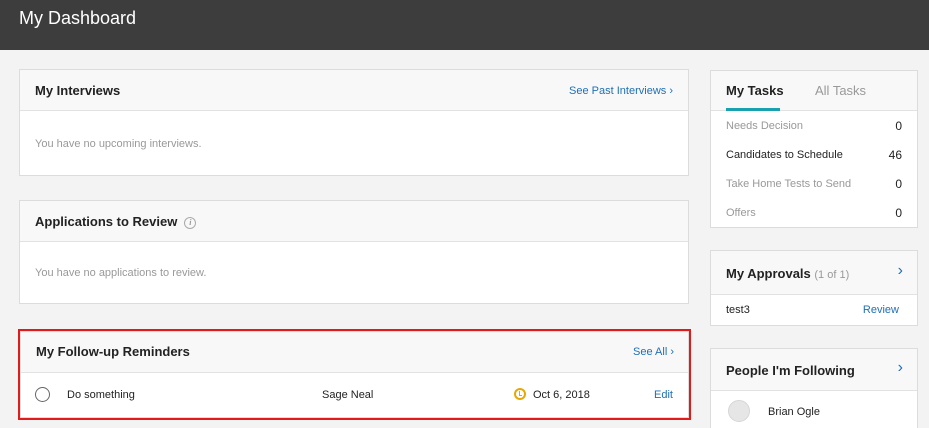  Describe the element at coordinates (814, 91) in the screenshot. I see `tasks-tabs: My Tasks All Tasks` at that location.